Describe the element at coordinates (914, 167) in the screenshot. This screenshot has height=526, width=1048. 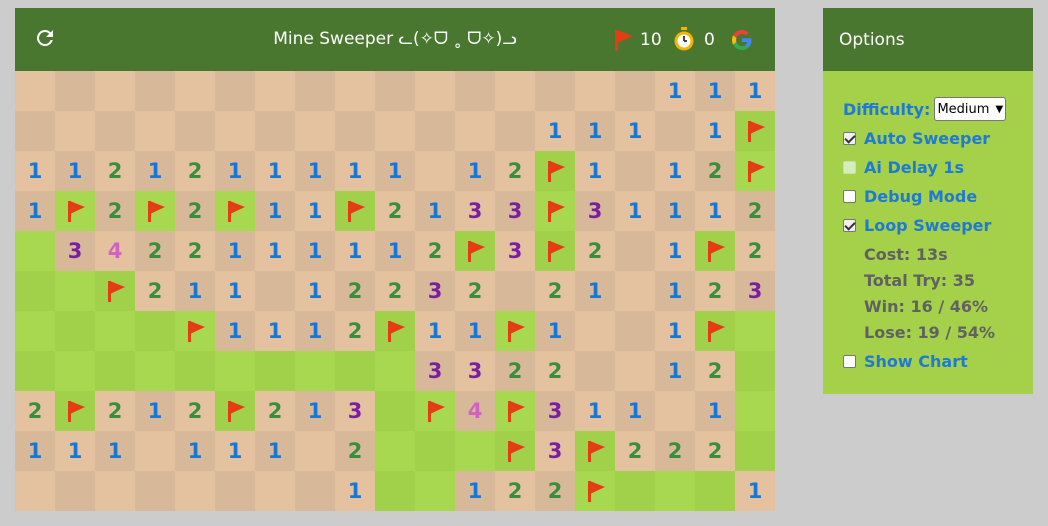
I see `ai-delay-label: Ai Delay 1s` at that location.